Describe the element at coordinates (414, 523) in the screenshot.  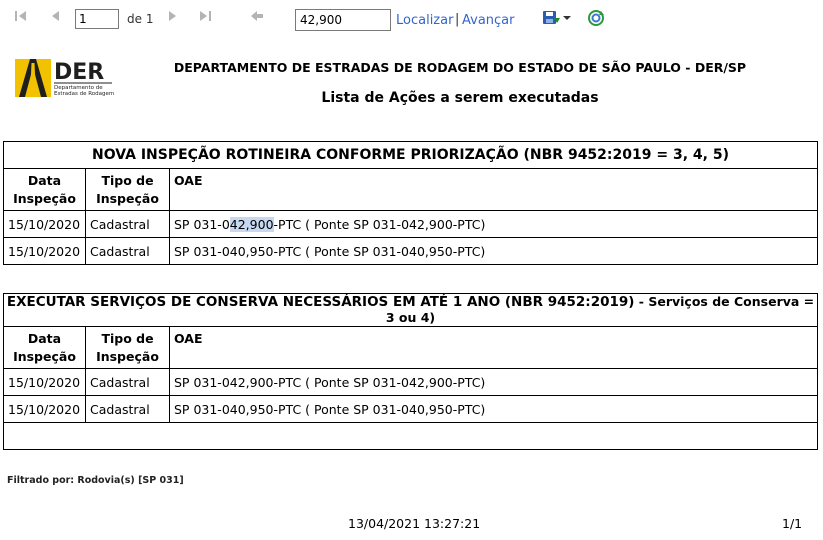
I see `timestamp: 13/04/2021 13:27:21` at that location.